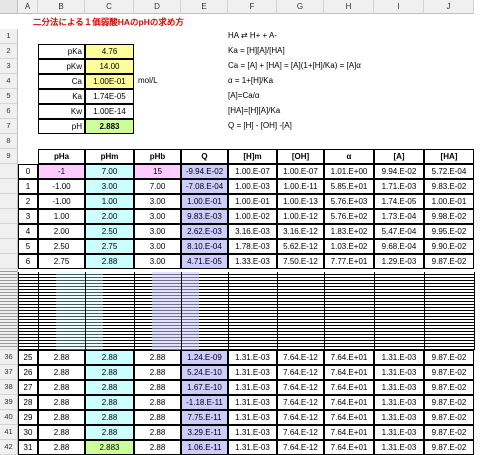 The height and width of the screenshot is (455, 481). I want to click on table-header-5: [H]m, so click(252, 156).